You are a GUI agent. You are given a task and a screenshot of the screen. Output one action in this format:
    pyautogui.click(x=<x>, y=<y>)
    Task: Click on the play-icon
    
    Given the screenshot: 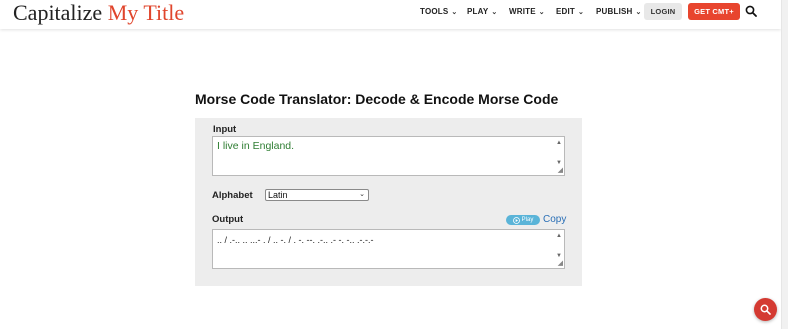 What is the action you would take?
    pyautogui.click(x=516, y=220)
    